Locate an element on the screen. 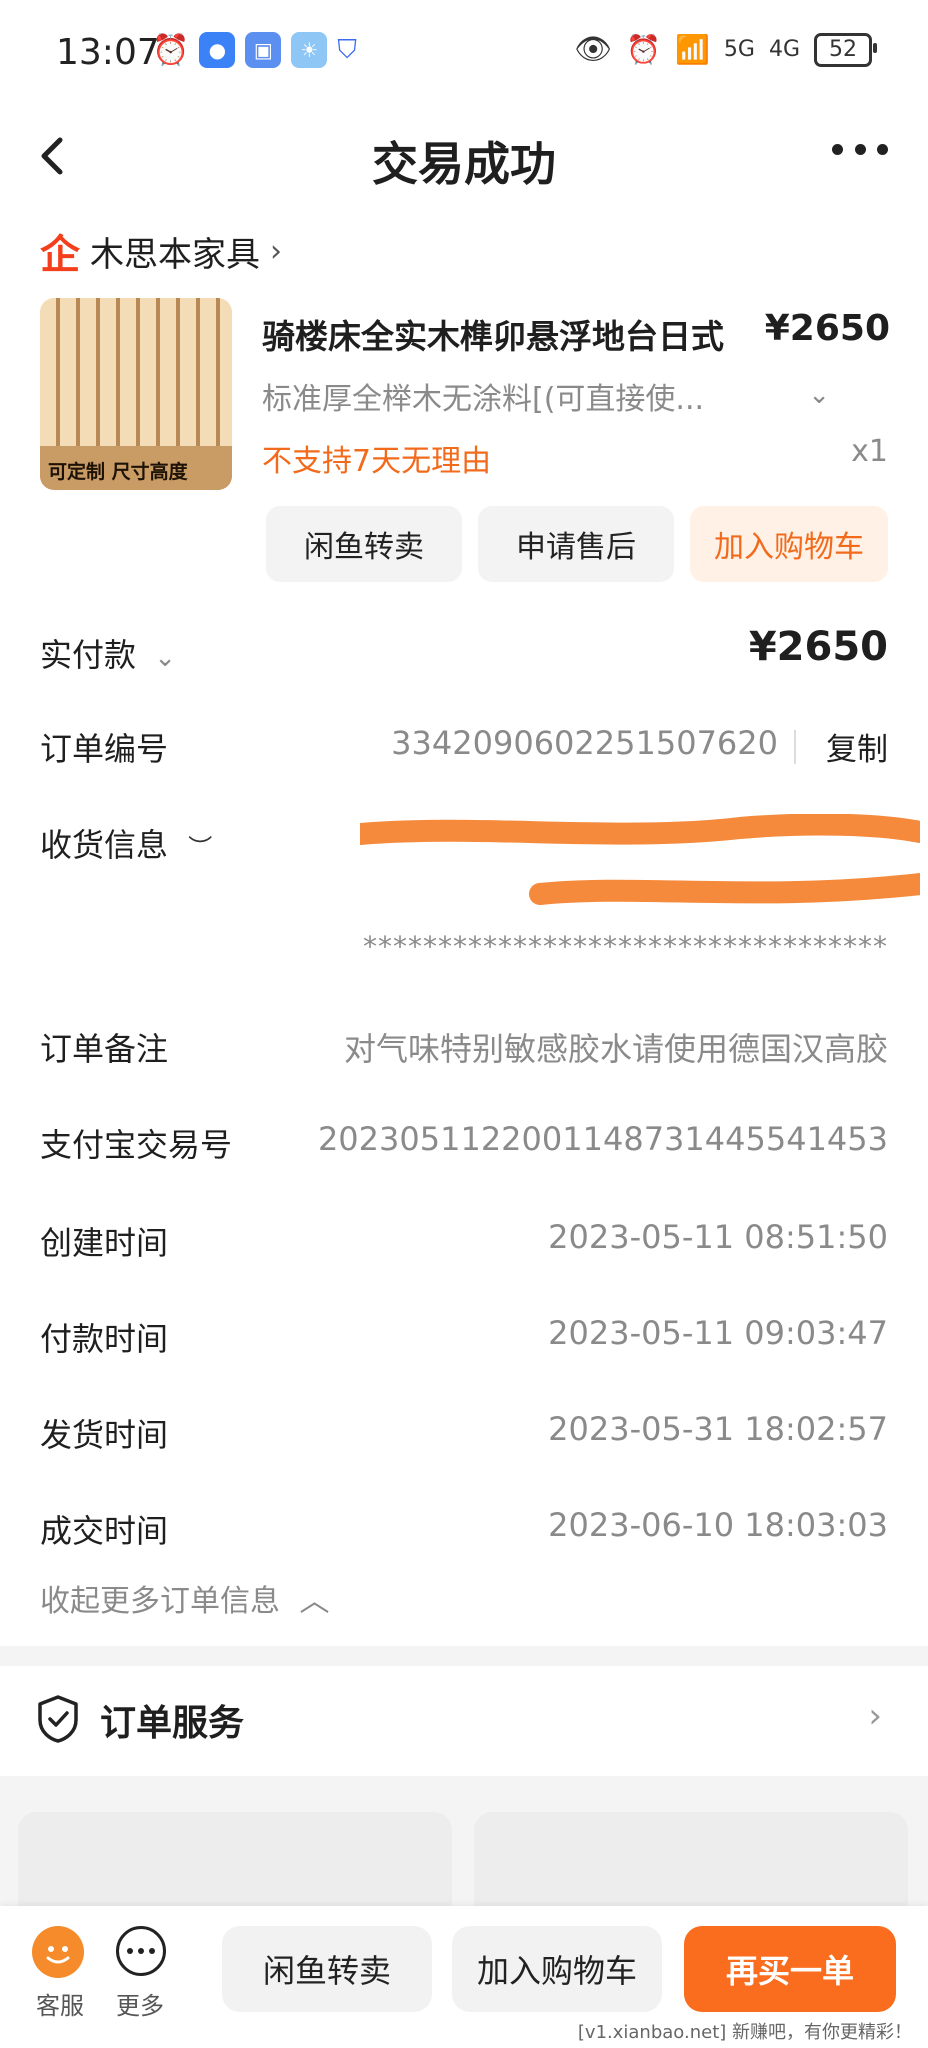  shield-check-icon is located at coordinates (58, 1719).